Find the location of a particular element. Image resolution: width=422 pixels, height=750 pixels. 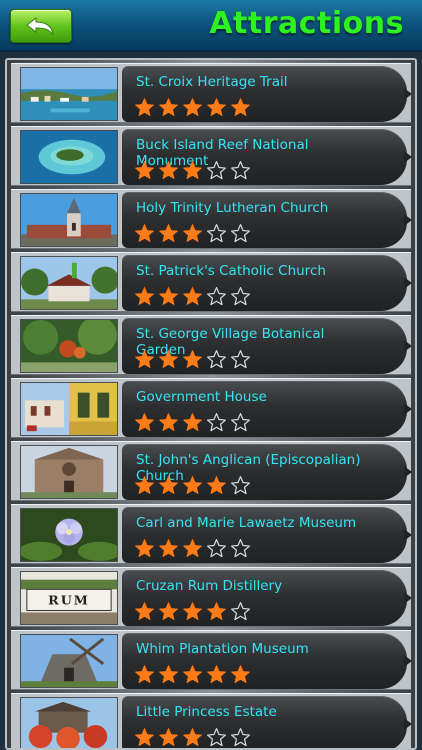

page-title: Attractions is located at coordinates (306, 23).